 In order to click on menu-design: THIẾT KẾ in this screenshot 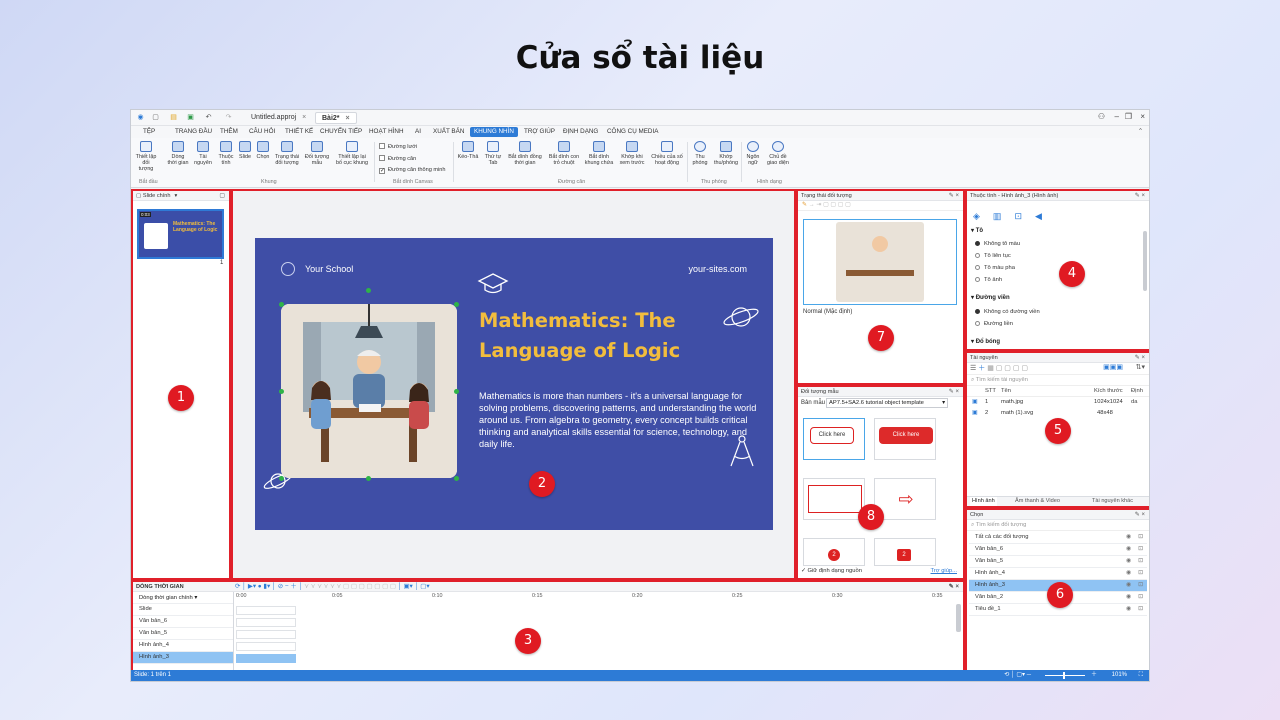, I will do `click(299, 132)`.